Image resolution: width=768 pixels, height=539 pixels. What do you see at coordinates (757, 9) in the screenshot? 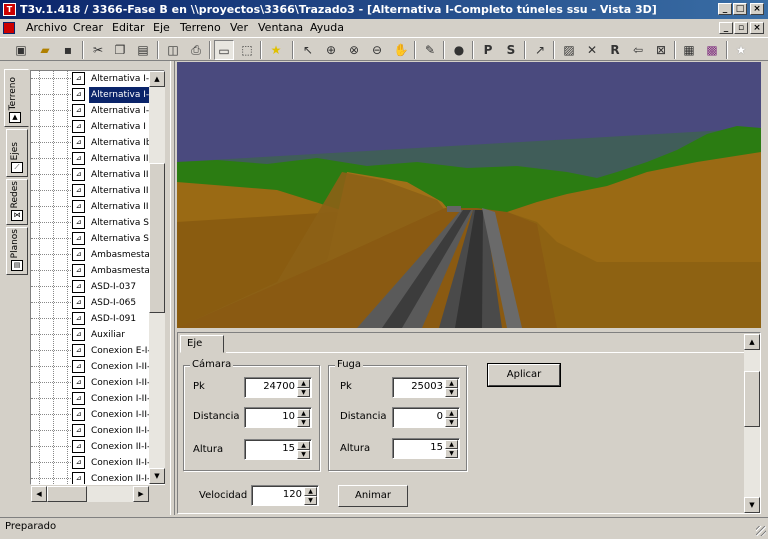
I see `close-button: ×` at bounding box center [757, 9].